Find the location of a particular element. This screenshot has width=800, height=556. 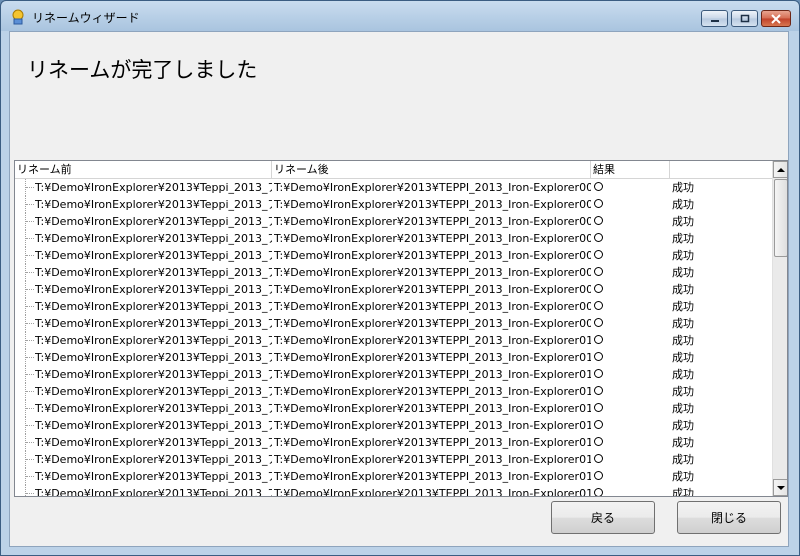

scroll-up-button is located at coordinates (780, 169).